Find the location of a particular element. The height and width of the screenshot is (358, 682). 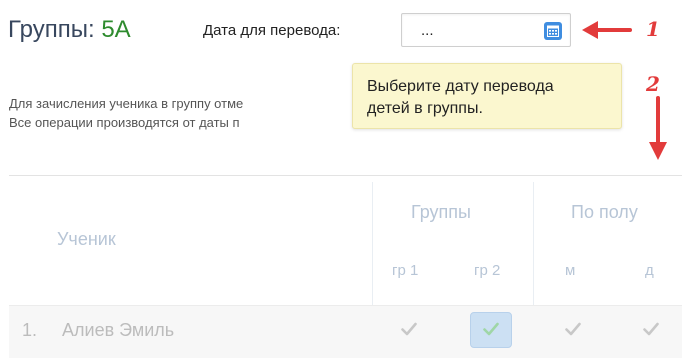

date-label: Дата для перевода: is located at coordinates (272, 30).